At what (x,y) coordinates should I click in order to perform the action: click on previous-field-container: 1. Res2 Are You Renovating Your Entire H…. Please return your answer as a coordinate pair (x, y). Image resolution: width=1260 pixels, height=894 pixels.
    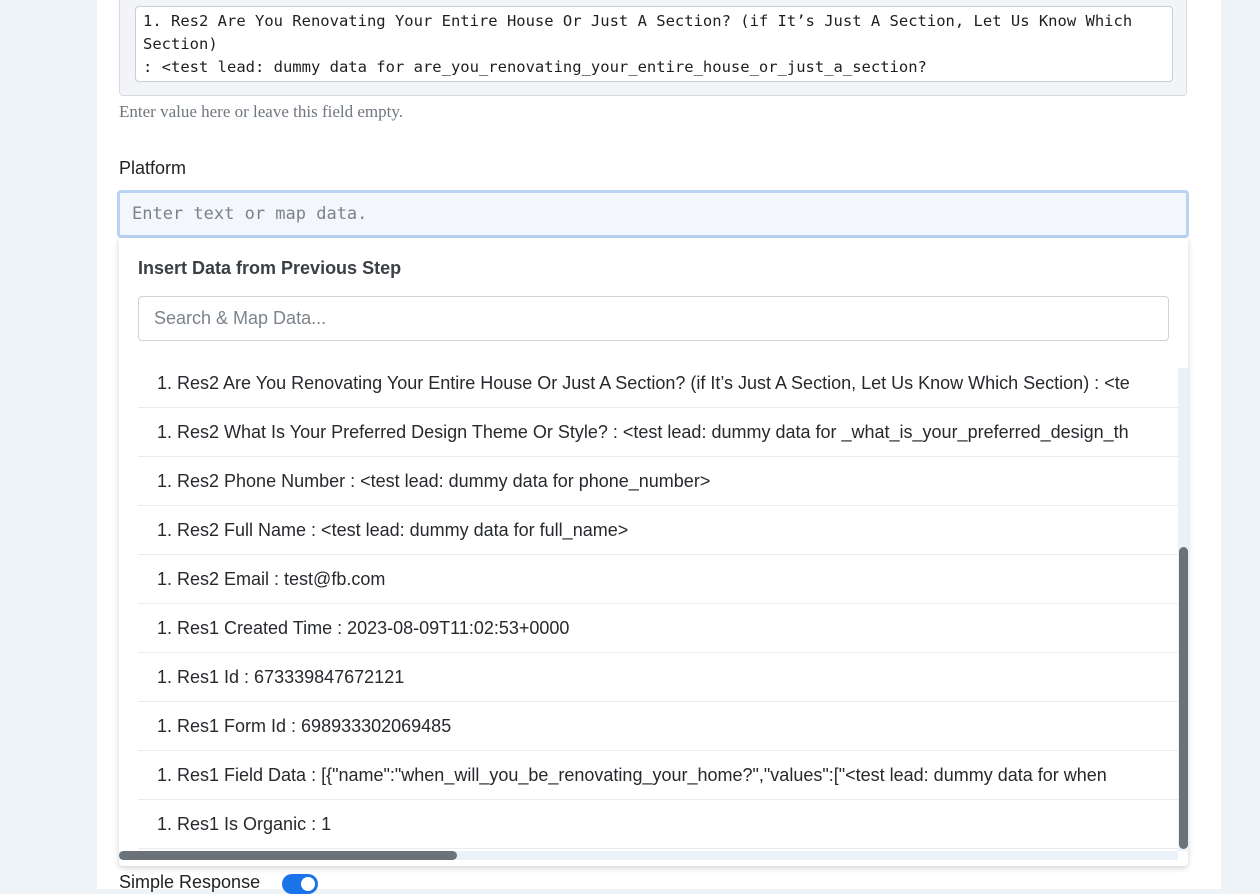
    Looking at the image, I should click on (653, 48).